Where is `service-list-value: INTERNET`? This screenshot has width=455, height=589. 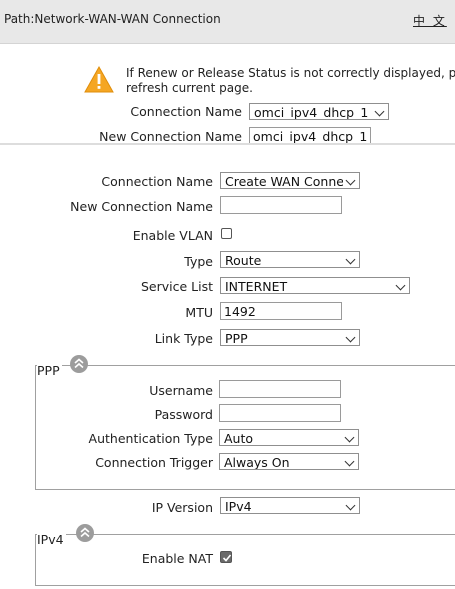 service-list-value: INTERNET is located at coordinates (256, 286).